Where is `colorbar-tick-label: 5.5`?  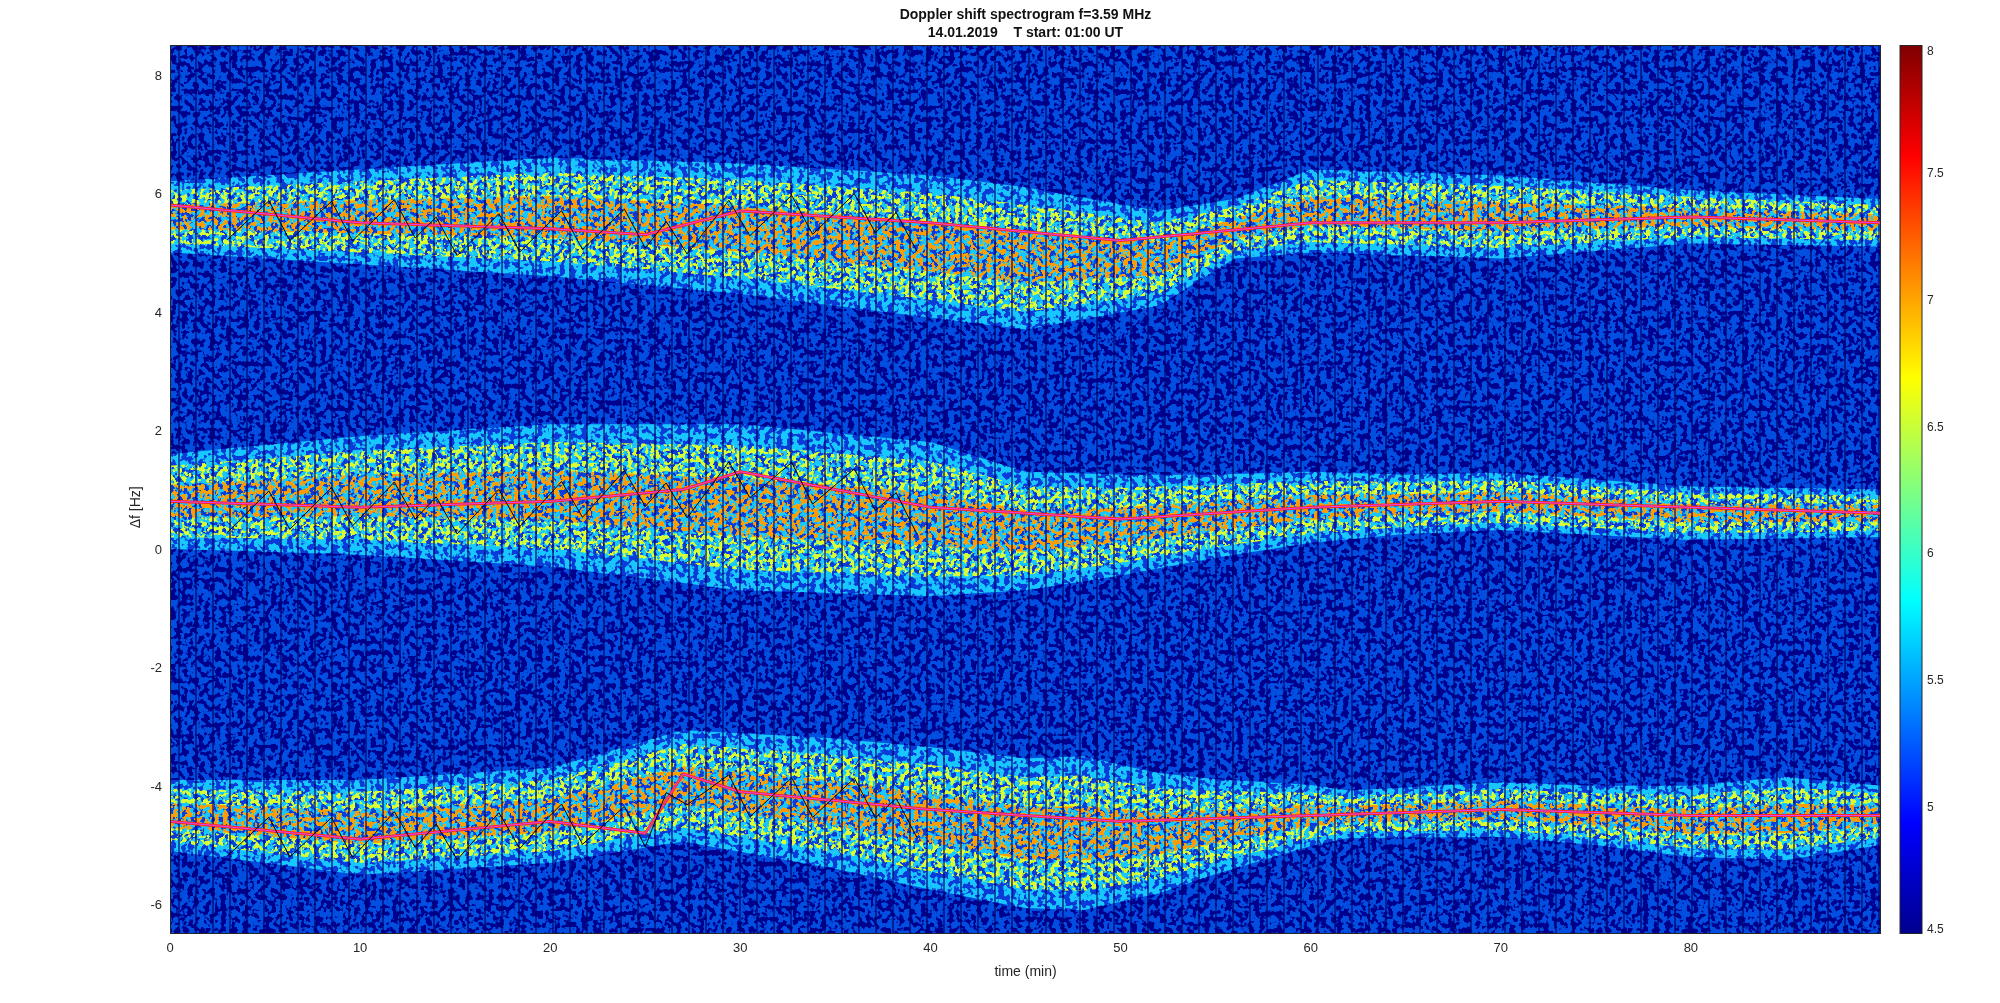
colorbar-tick-label: 5.5 is located at coordinates (1935, 680).